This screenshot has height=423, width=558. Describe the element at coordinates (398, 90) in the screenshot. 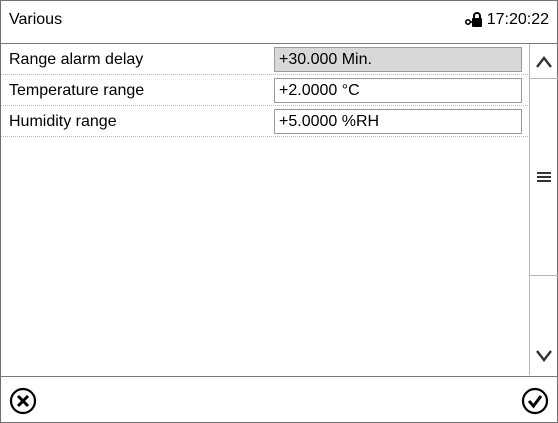

I see `temperature-range-field: +2.0000 °C` at that location.